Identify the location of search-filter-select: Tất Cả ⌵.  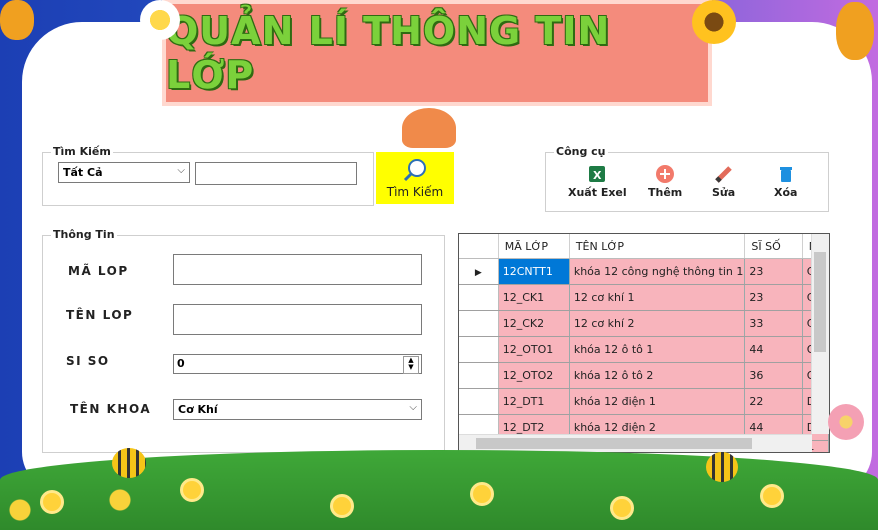
(124, 172).